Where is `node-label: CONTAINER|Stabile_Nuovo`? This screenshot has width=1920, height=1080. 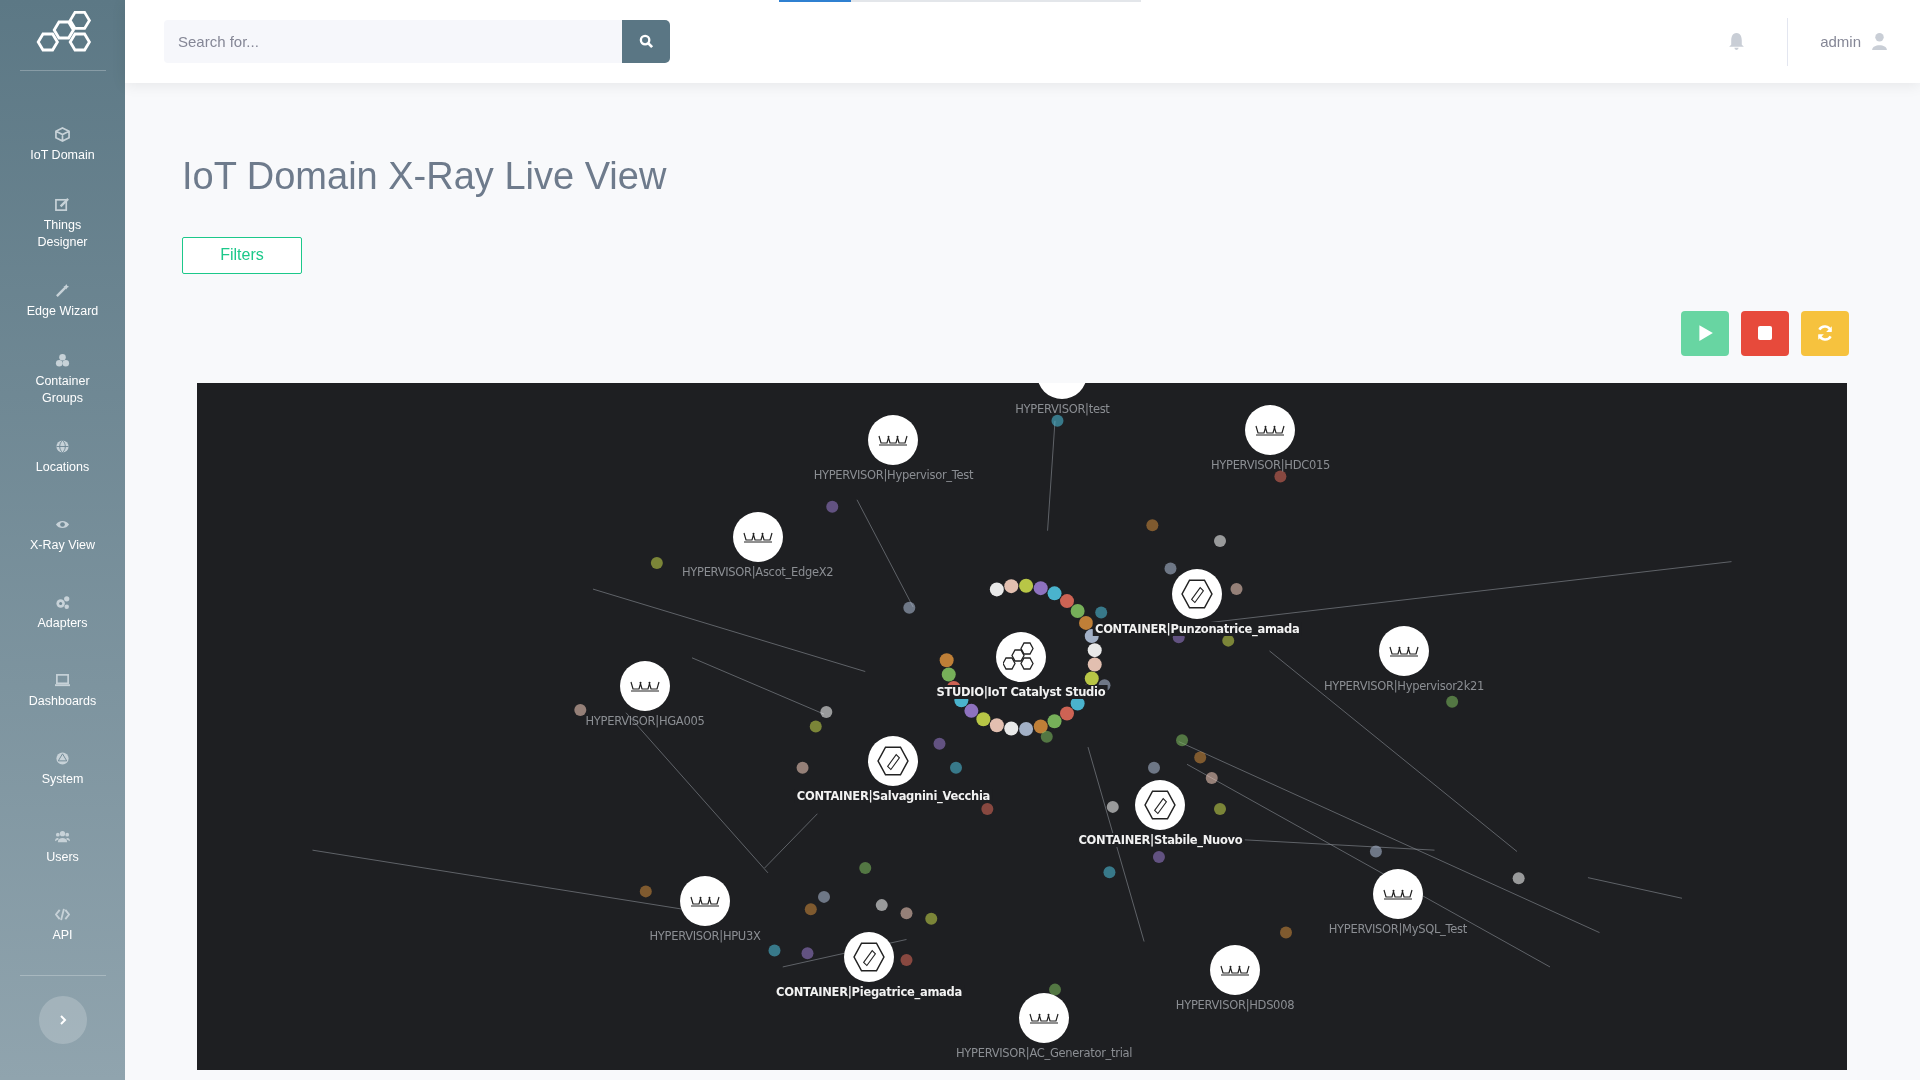
node-label: CONTAINER|Stabile_Nuovo is located at coordinates (1160, 840).